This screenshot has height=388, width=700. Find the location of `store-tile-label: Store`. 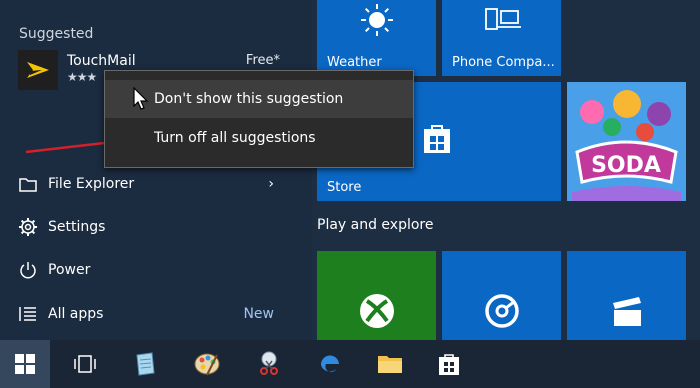

store-tile-label: Store is located at coordinates (344, 187).